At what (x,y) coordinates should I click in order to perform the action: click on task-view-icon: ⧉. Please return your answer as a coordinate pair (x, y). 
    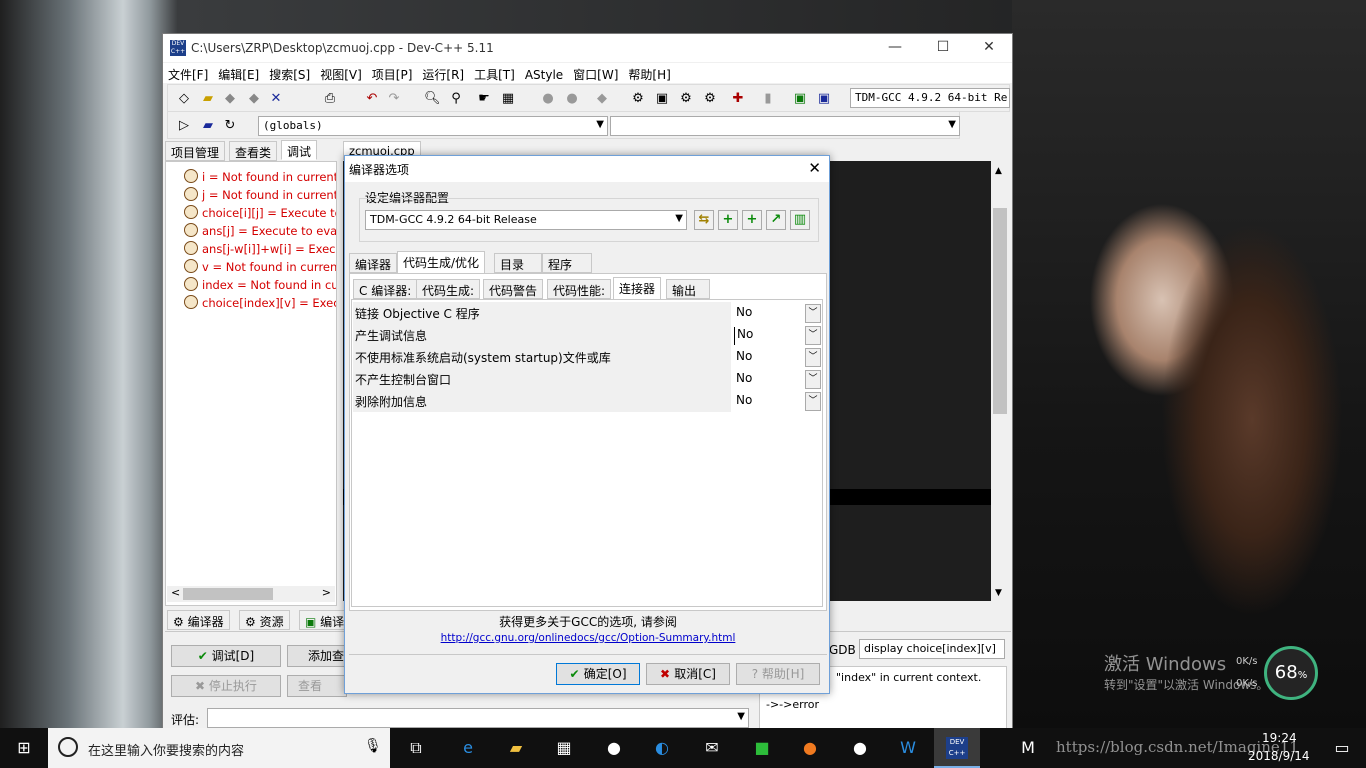
    Looking at the image, I should click on (416, 748).